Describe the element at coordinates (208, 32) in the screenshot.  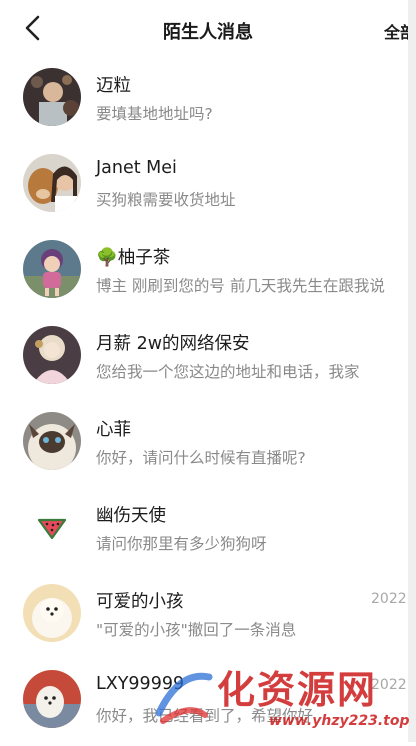
I see `page-title: 陌生人消息` at that location.